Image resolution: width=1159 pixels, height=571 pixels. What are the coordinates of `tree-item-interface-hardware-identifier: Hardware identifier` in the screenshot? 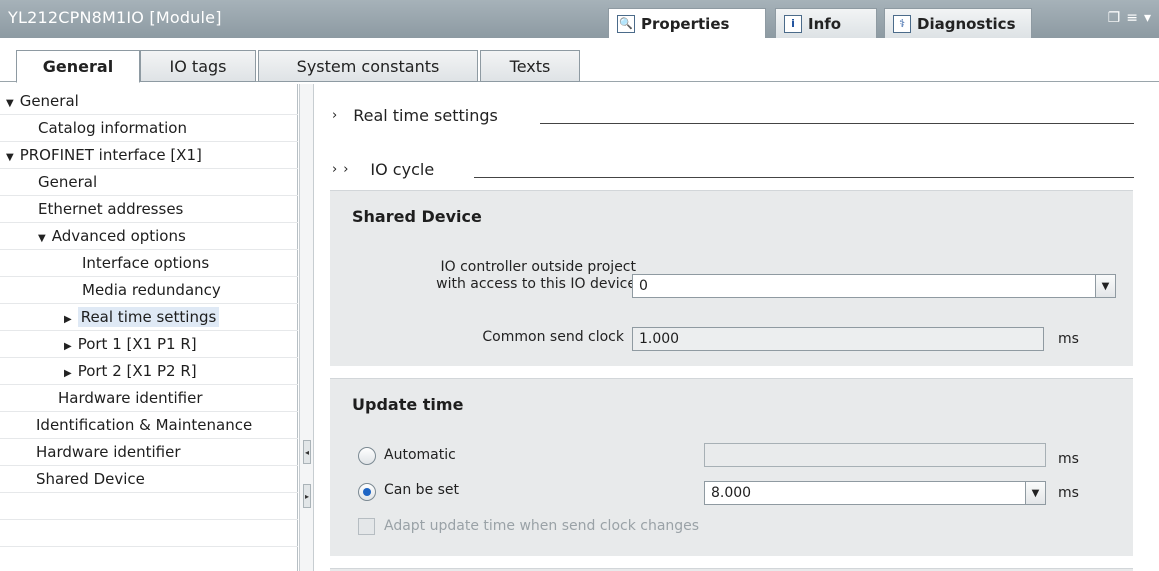 It's located at (149, 398).